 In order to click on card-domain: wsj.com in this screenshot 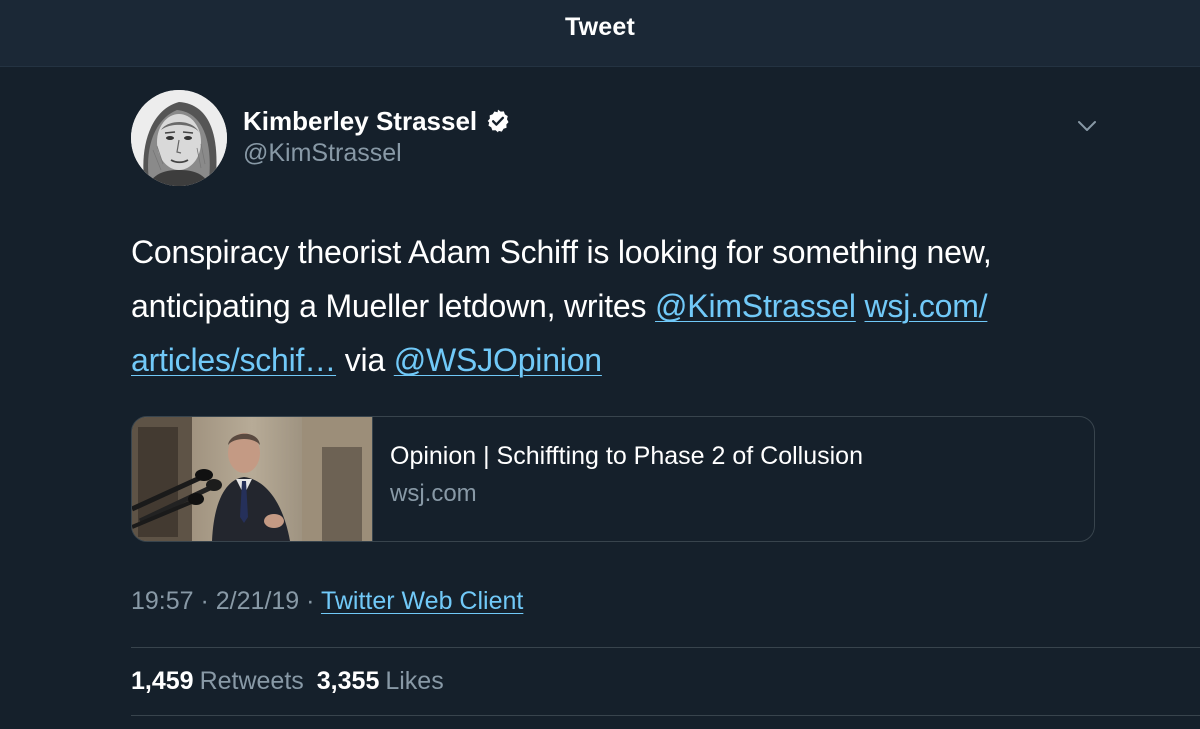, I will do `click(433, 493)`.